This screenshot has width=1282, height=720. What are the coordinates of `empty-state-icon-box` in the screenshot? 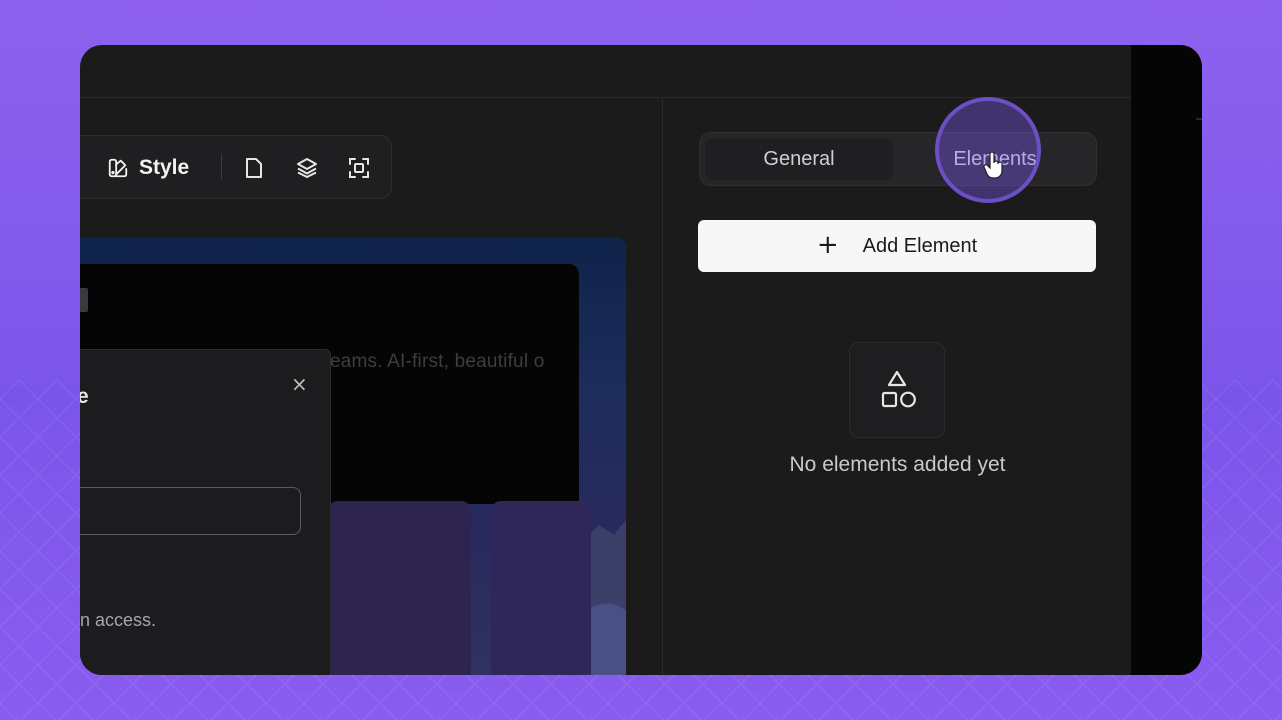 It's located at (897, 390).